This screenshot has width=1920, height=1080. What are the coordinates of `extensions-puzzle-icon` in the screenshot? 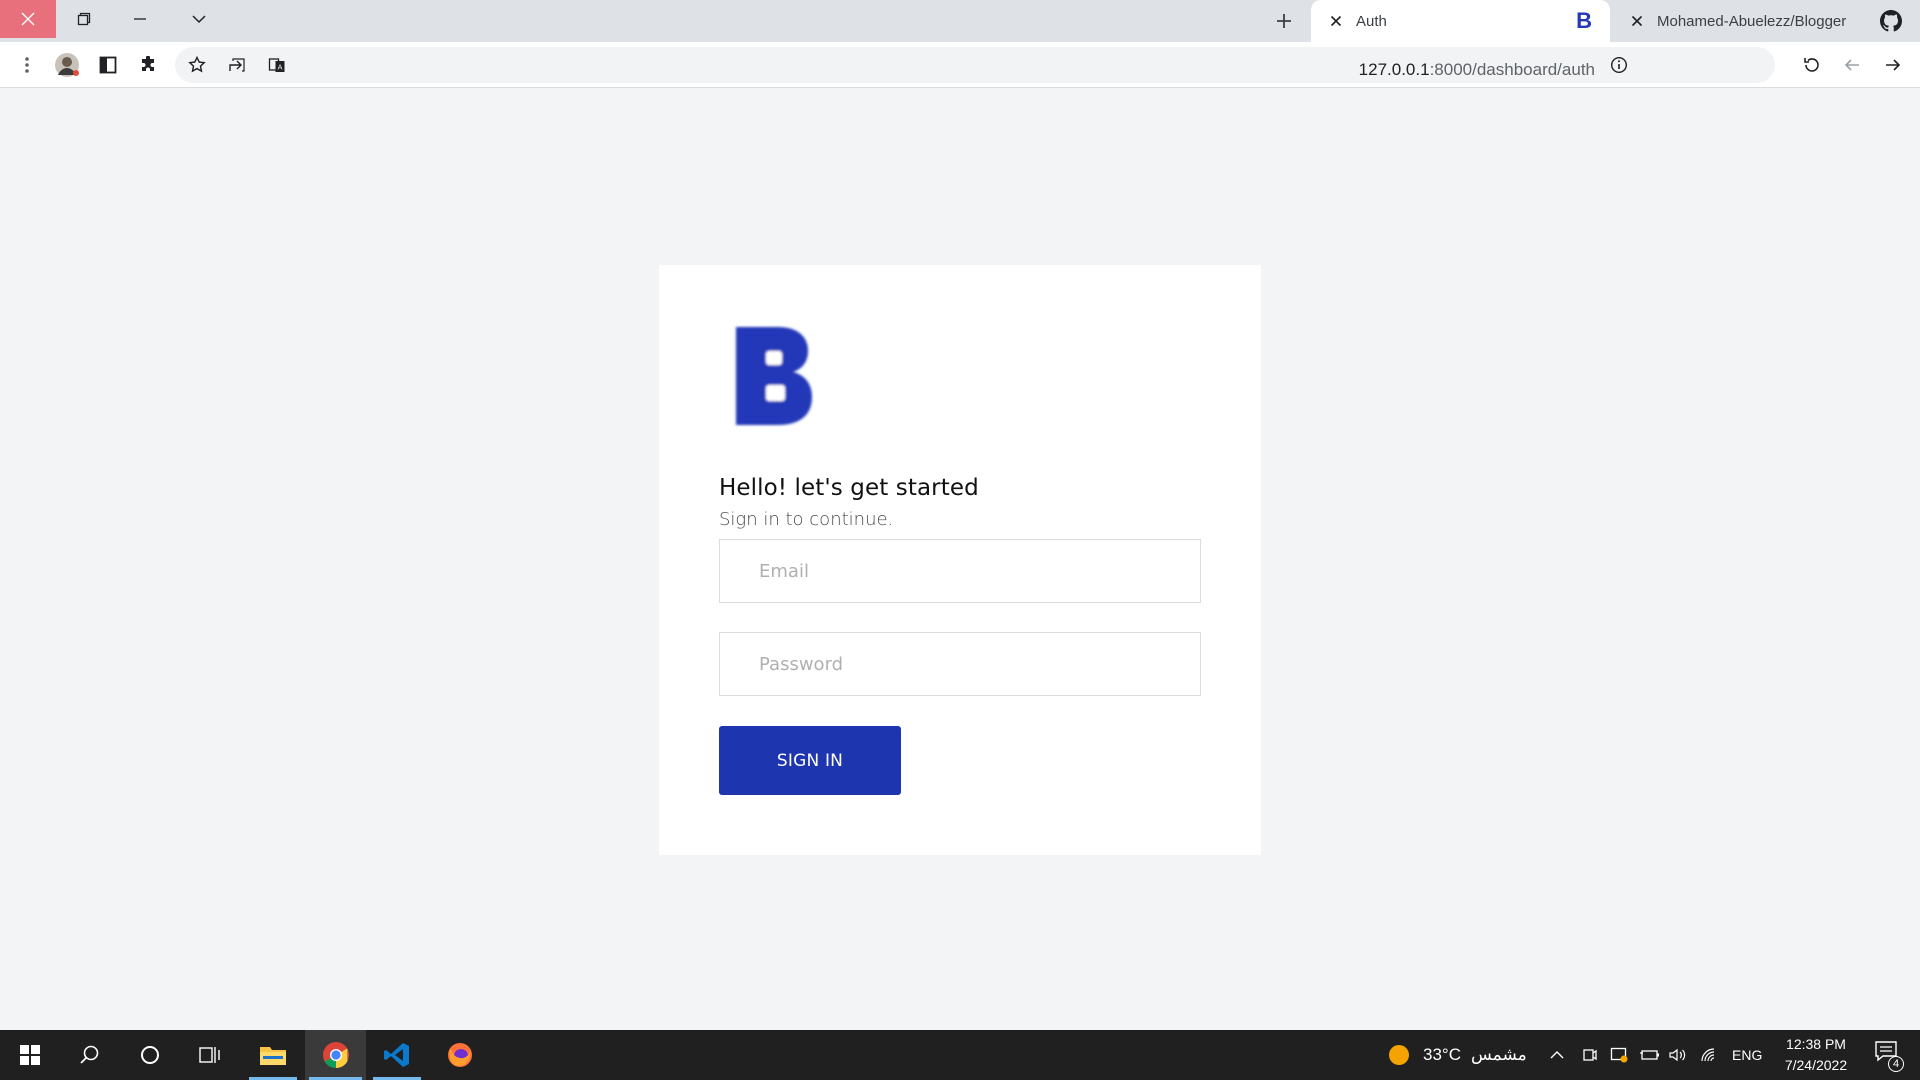 It's located at (148, 65).